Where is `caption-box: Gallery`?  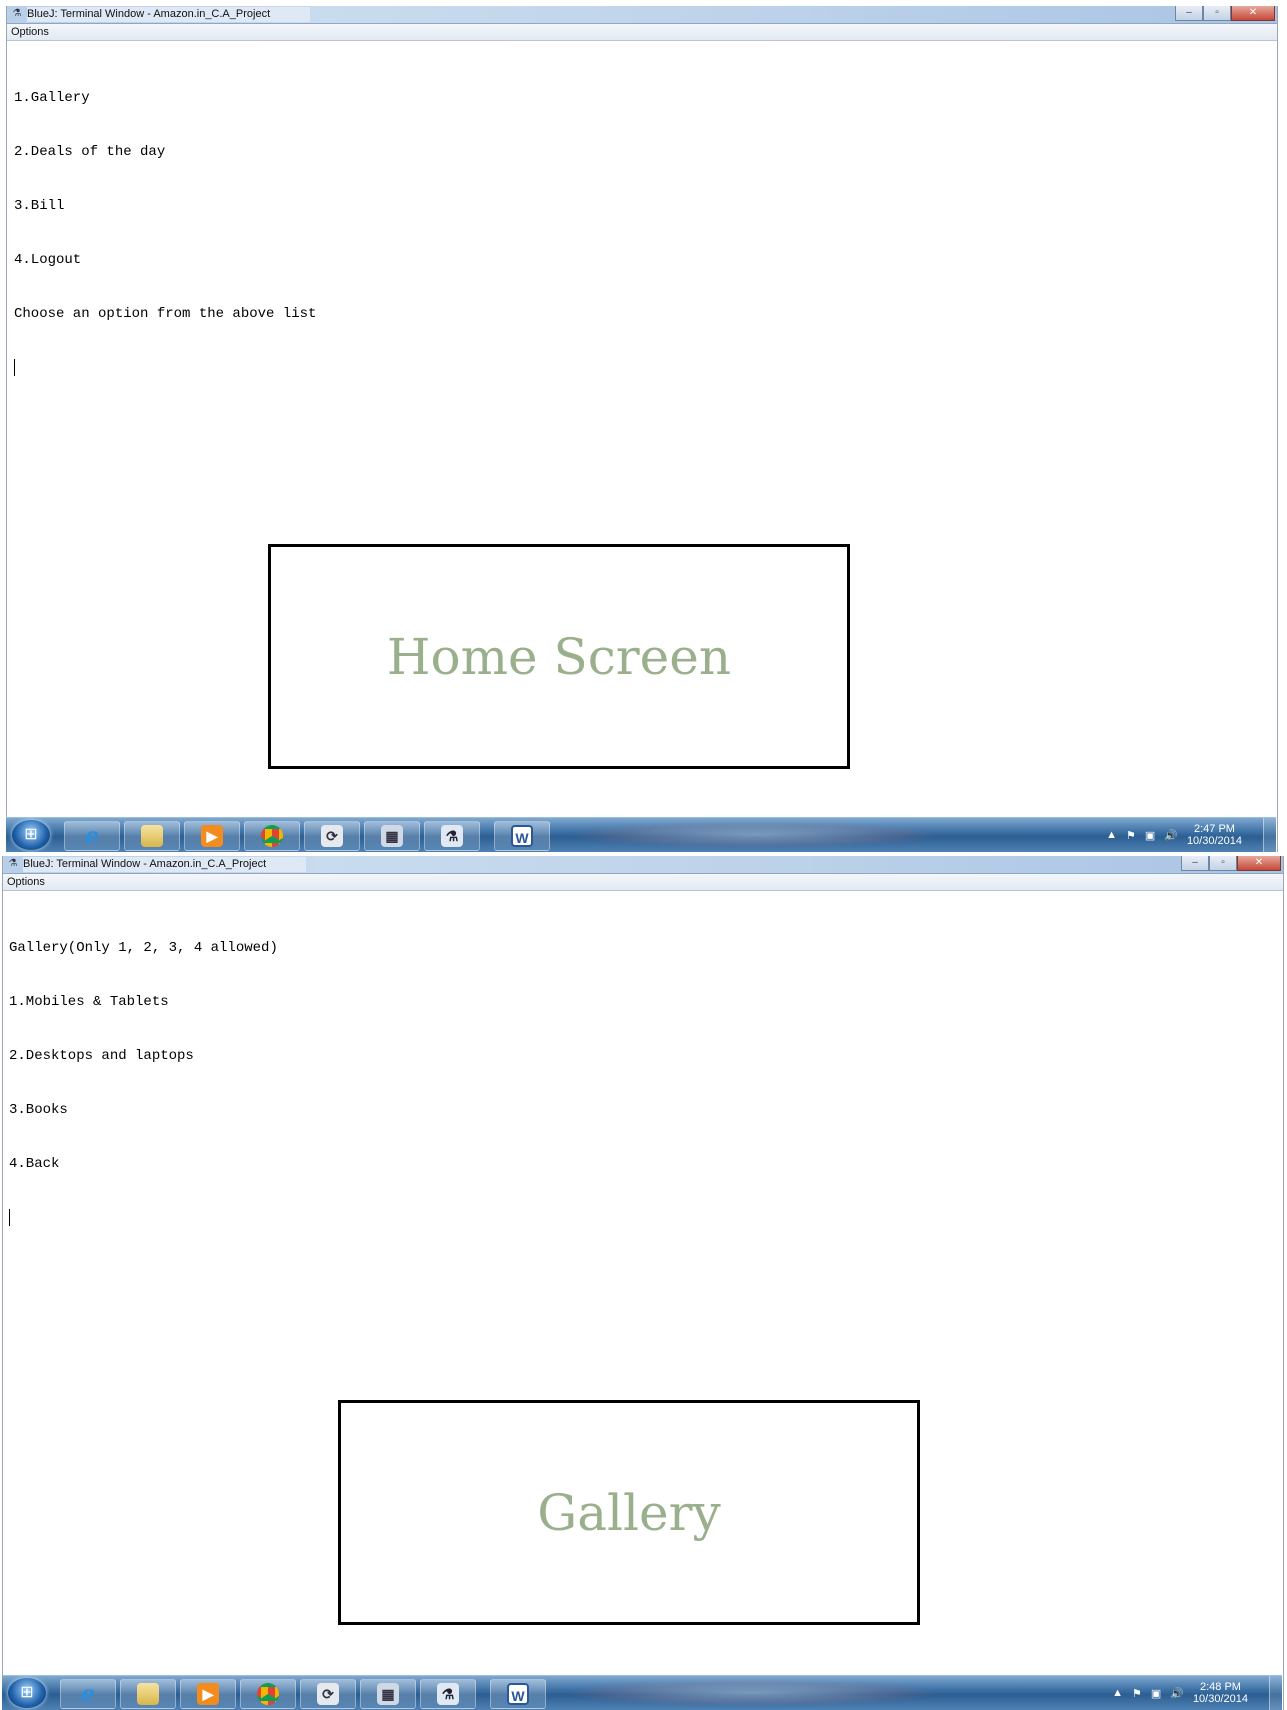
caption-box: Gallery is located at coordinates (629, 1512).